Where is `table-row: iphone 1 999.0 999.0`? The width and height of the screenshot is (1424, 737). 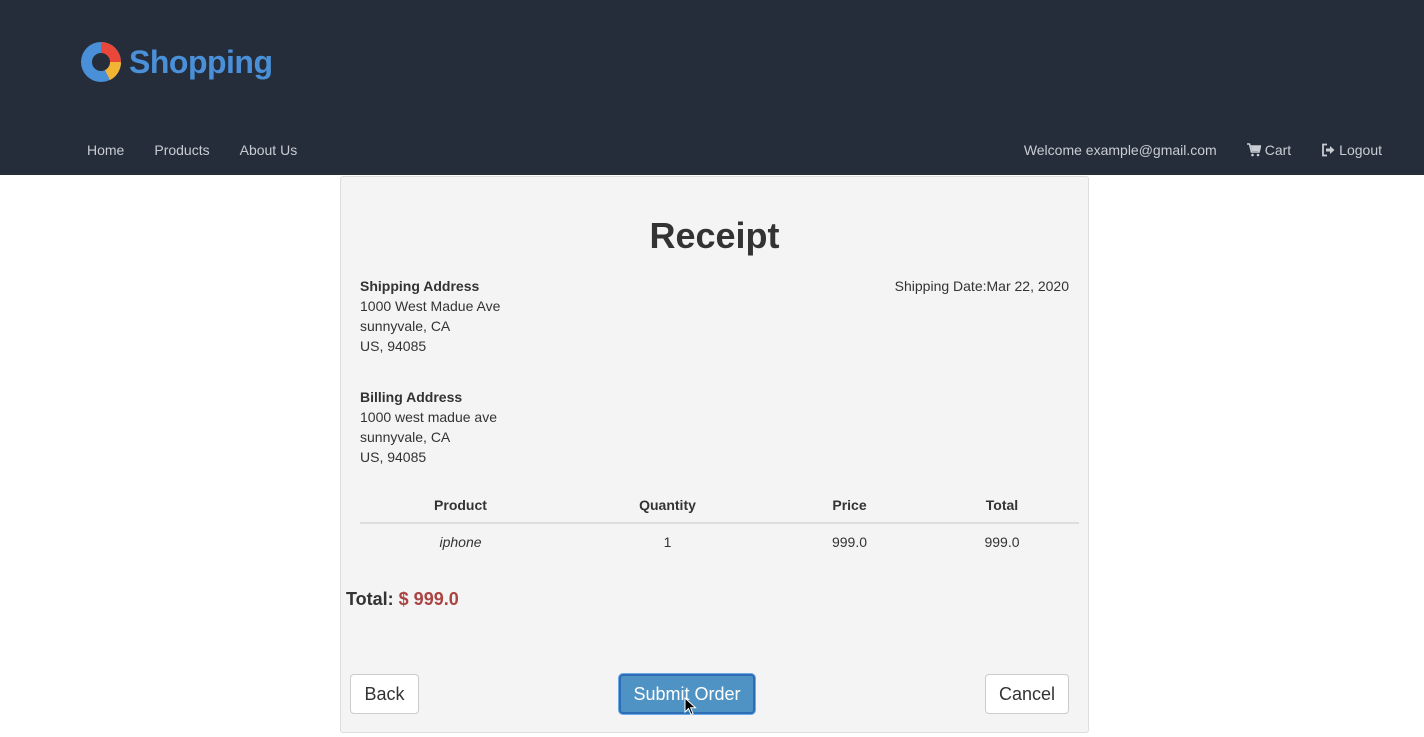 table-row: iphone 1 999.0 999.0 is located at coordinates (719, 541).